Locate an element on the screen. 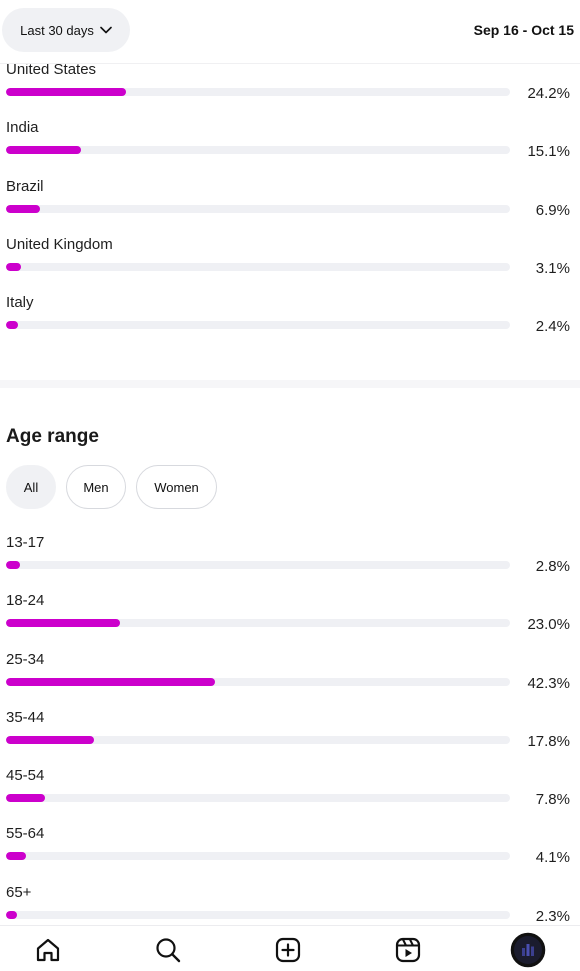 The width and height of the screenshot is (580, 971). country-percent: 3.1% is located at coordinates (552, 268).